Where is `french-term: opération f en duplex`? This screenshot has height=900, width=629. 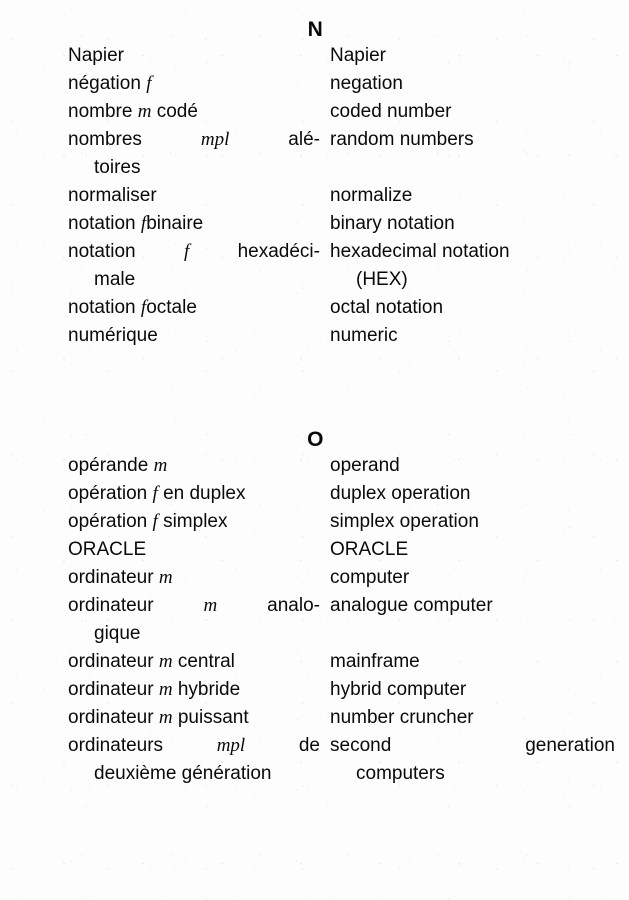
french-term: opération f en duplex is located at coordinates (194, 494).